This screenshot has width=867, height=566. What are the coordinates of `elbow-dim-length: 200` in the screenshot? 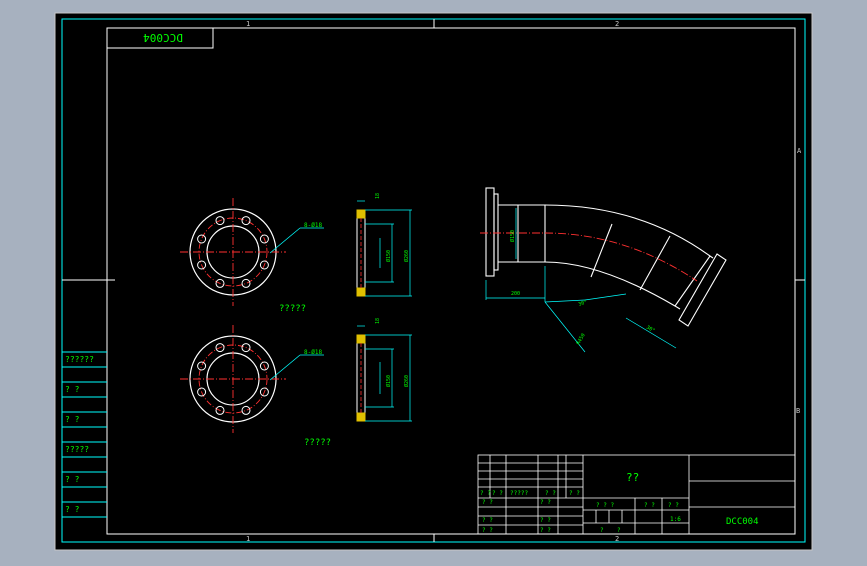 It's located at (515, 294).